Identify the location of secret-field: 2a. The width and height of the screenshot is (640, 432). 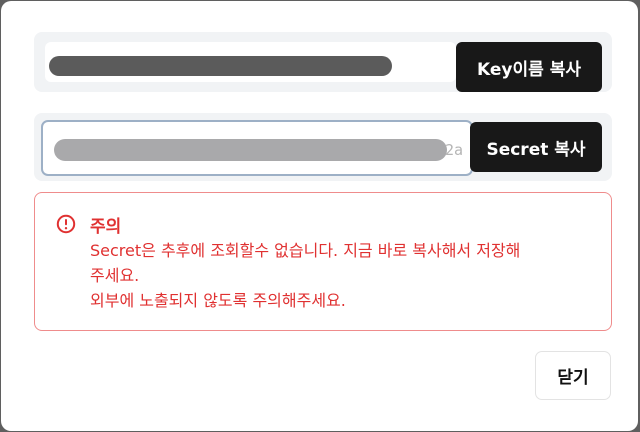
(257, 148).